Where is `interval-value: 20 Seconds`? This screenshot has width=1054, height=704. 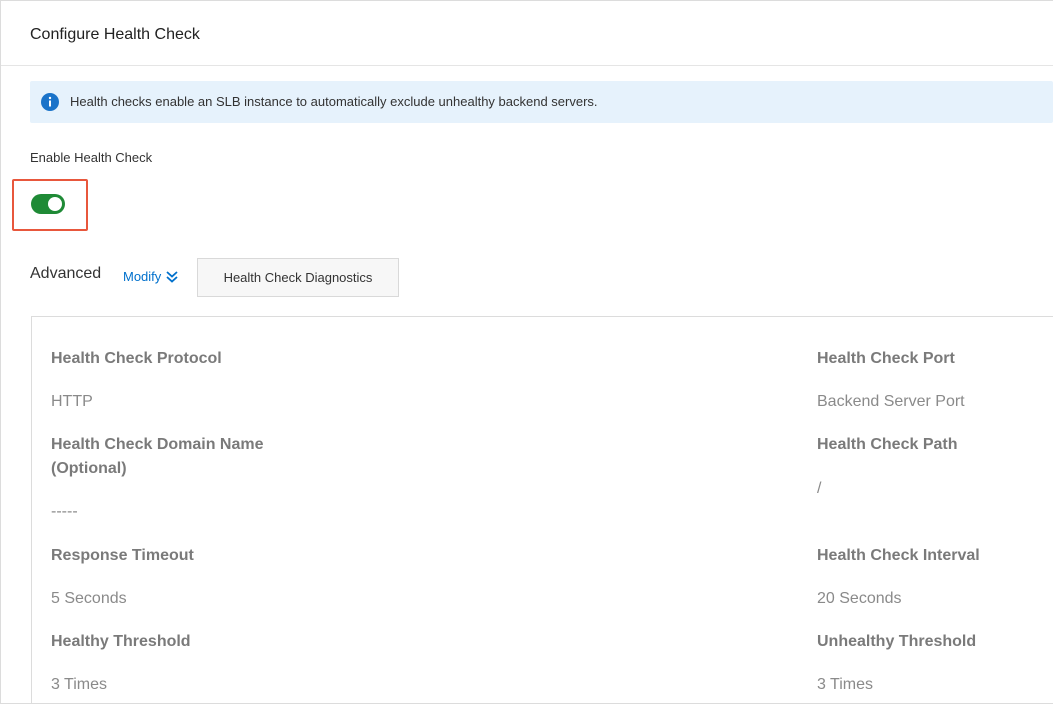
interval-value: 20 Seconds is located at coordinates (859, 598).